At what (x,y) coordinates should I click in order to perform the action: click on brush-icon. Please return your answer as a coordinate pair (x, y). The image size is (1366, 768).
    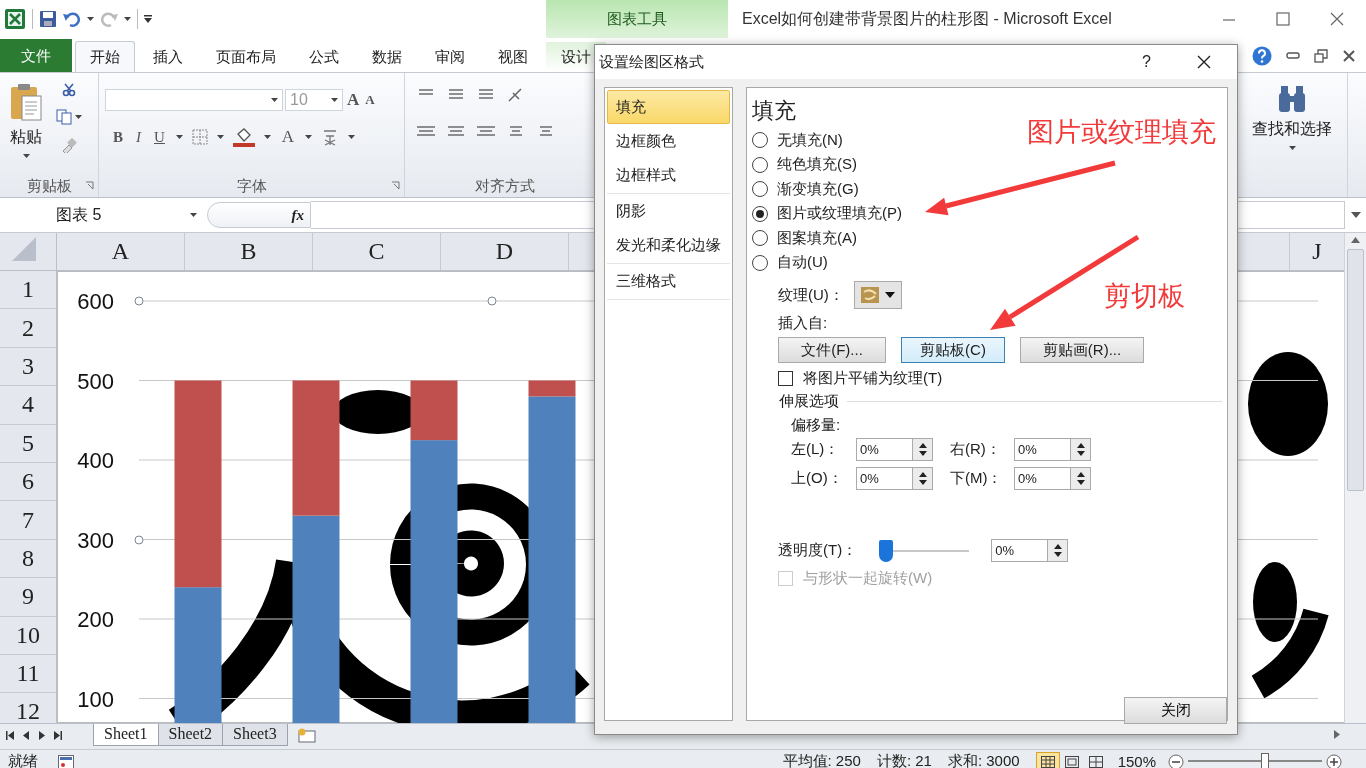
    Looking at the image, I should click on (69, 145).